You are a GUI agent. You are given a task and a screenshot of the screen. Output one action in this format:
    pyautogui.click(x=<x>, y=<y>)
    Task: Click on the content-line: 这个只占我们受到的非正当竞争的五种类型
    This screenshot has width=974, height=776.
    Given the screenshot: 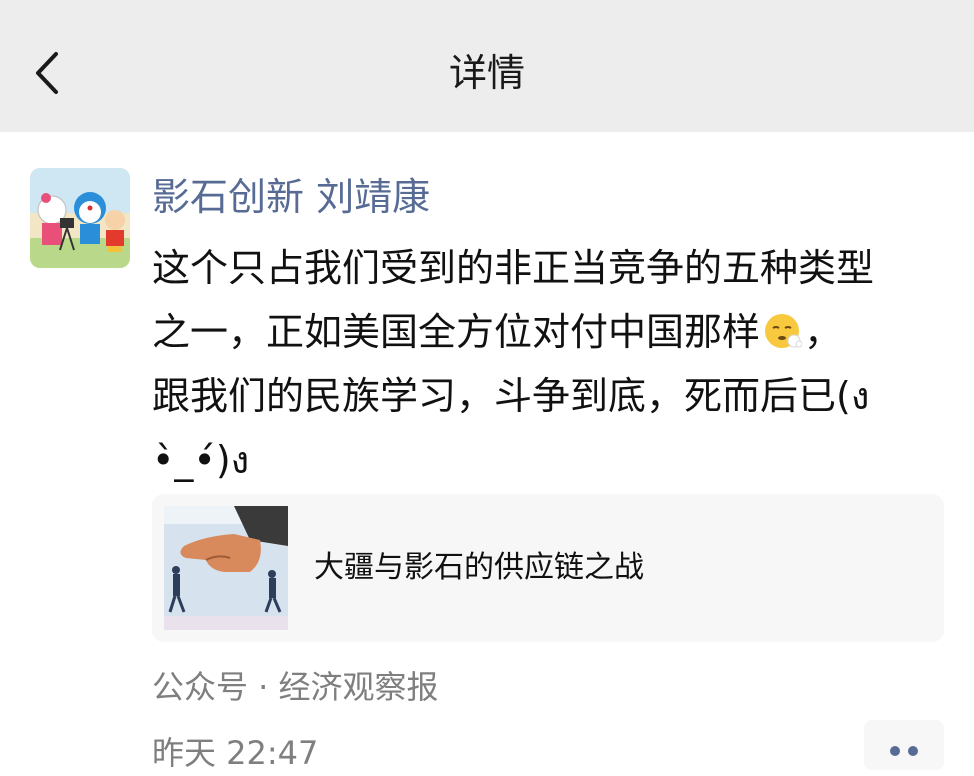 What is the action you would take?
    pyautogui.click(x=513, y=268)
    